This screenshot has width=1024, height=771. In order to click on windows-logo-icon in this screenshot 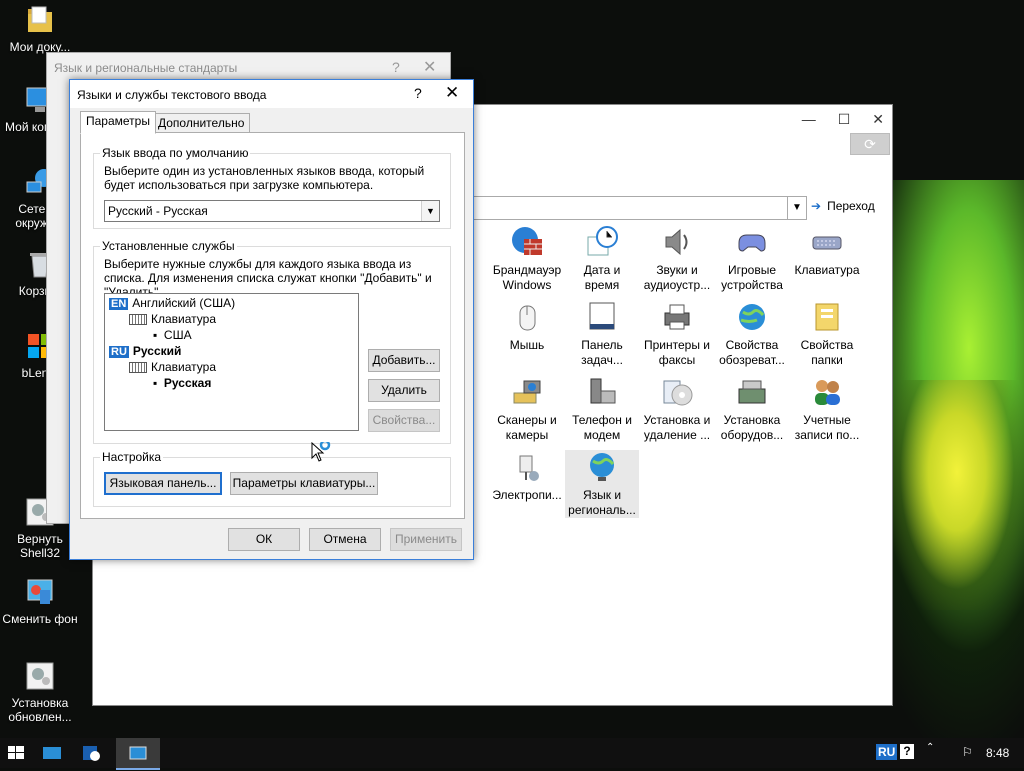, I will do `click(16, 752)`.